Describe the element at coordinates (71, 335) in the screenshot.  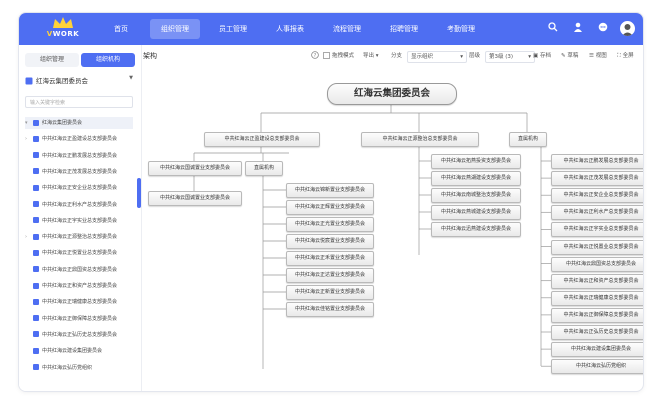
I see `tree-item: 中共红海云正弘历史总支部委员会` at that location.